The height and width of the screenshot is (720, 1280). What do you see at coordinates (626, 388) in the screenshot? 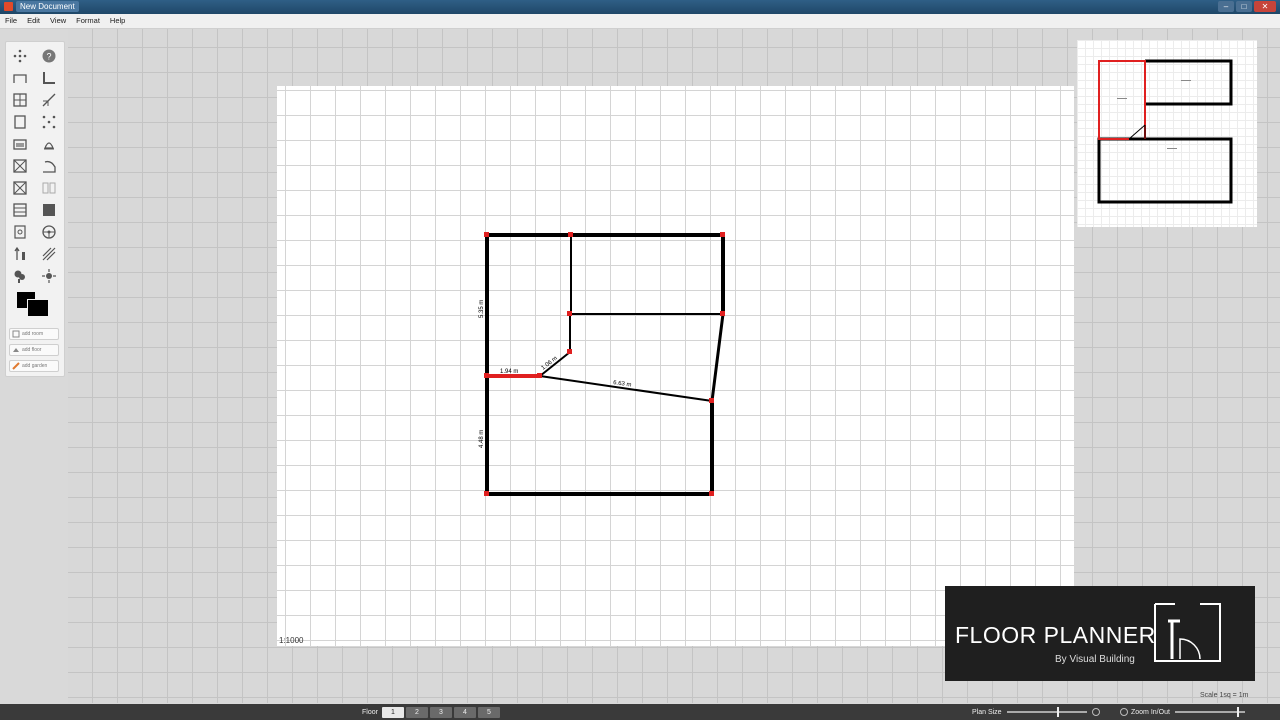
I see `wall-inner-diagonal-long` at bounding box center [626, 388].